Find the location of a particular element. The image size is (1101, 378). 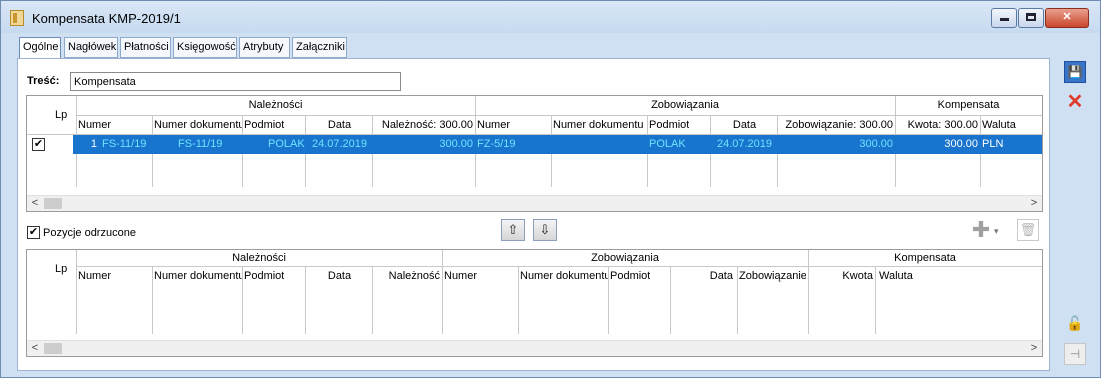

tab-platnosci: Płatności is located at coordinates (145, 47).